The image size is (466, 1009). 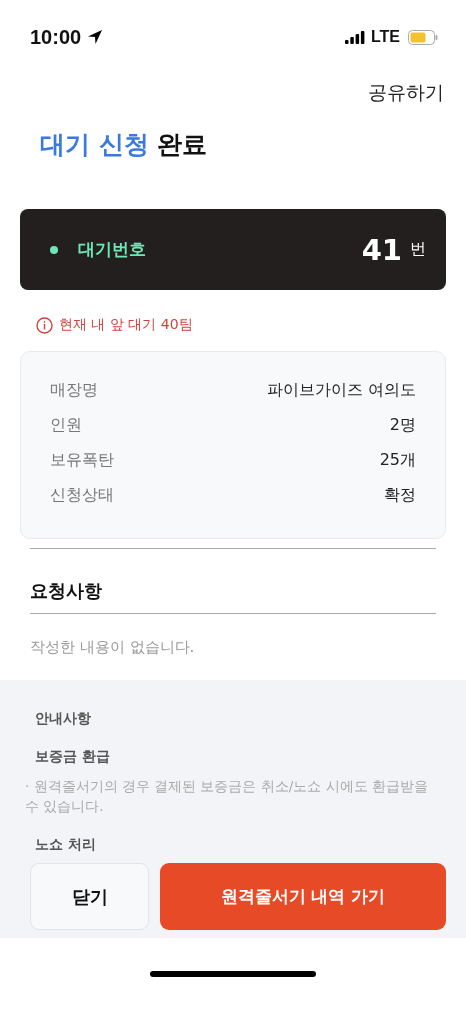 What do you see at coordinates (400, 495) in the screenshot?
I see `detail-value: 확정` at bounding box center [400, 495].